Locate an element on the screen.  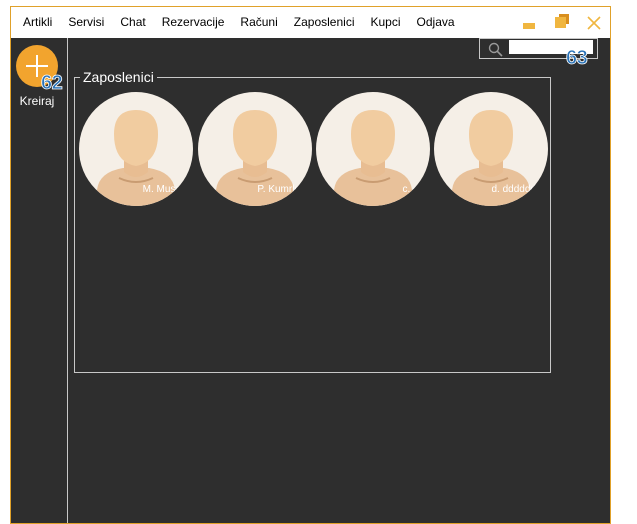
menu-item-rezervacije: Rezervacije is located at coordinates (193, 22).